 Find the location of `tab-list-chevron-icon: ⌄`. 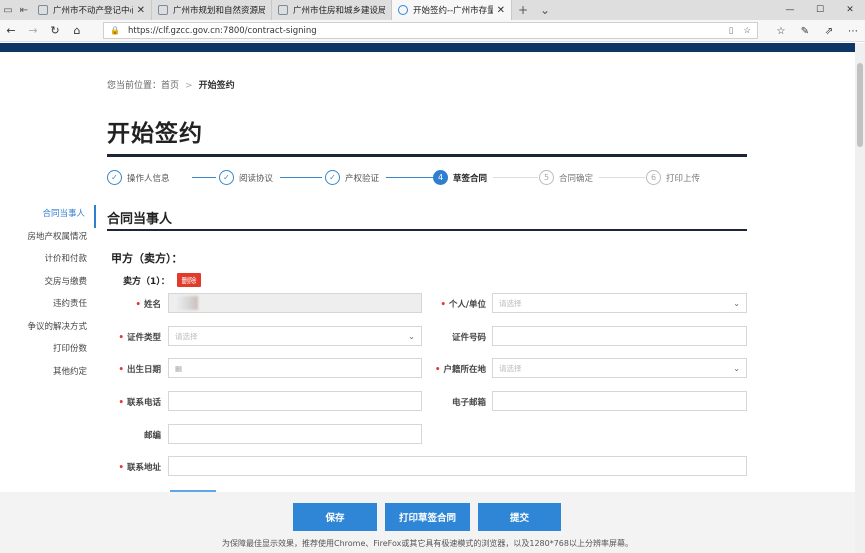

tab-list-chevron-icon: ⌄ is located at coordinates (545, 10).